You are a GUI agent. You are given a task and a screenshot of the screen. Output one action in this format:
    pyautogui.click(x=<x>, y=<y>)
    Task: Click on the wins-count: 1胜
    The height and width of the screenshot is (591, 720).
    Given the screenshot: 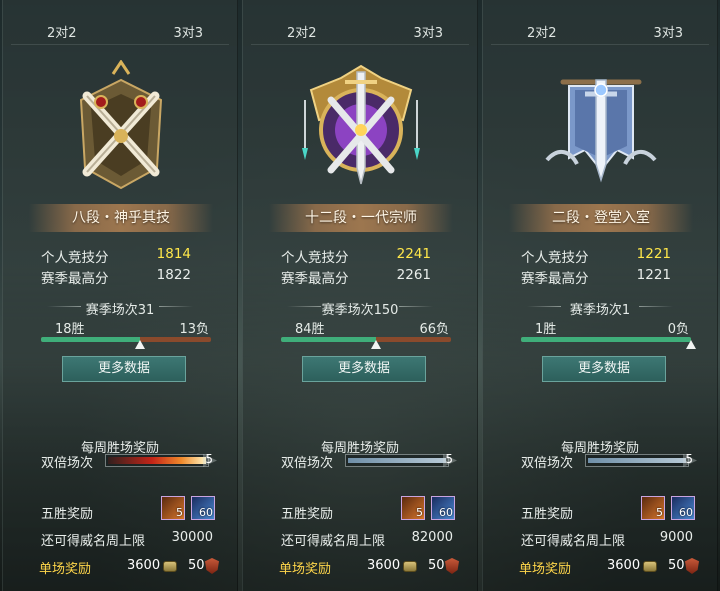 What is the action you would take?
    pyautogui.click(x=546, y=329)
    